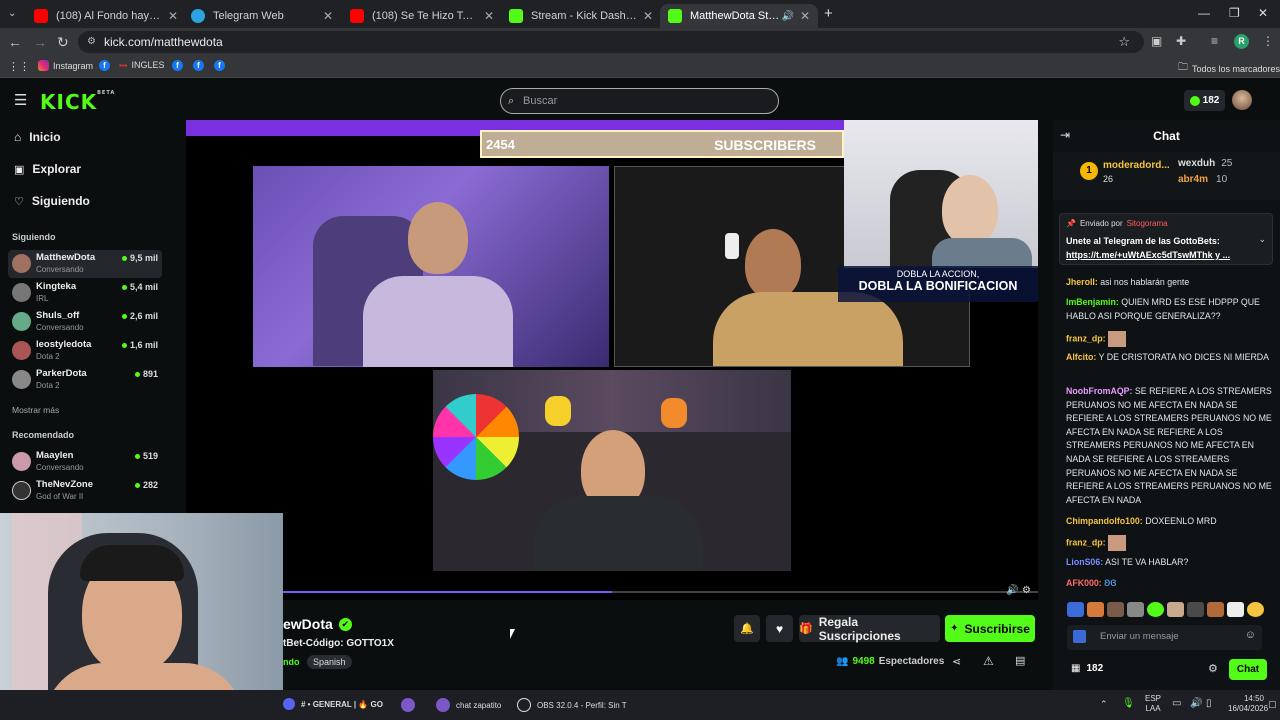  Describe the element at coordinates (787, 16) in the screenshot. I see `speaker-icon: 🔊` at that location.